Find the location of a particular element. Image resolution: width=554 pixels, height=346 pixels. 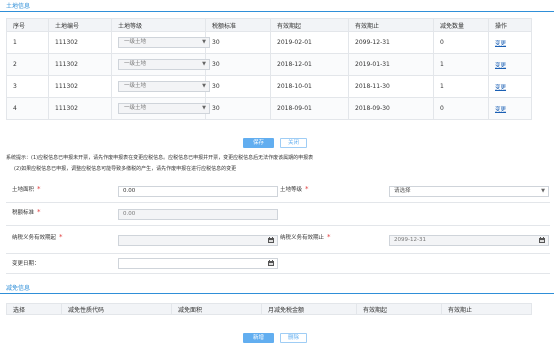

cell-end: 2018-09-30 is located at coordinates (391, 108).